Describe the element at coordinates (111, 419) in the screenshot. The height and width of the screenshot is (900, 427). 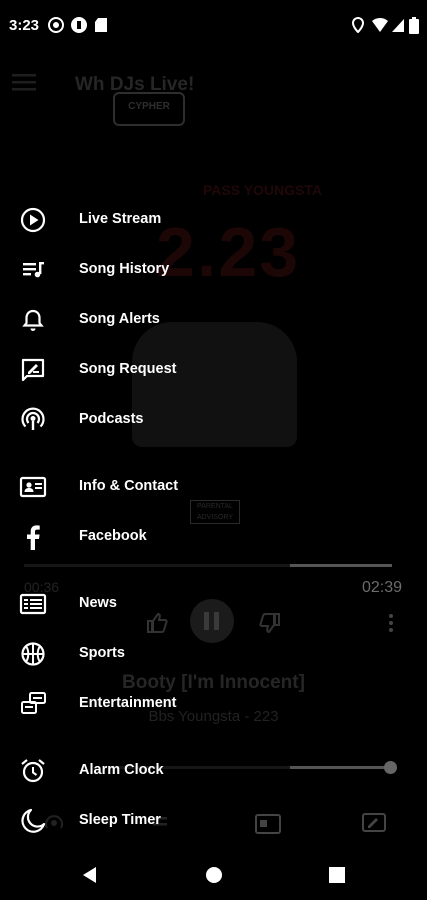
I see `menu-item-label: Podcasts` at that location.